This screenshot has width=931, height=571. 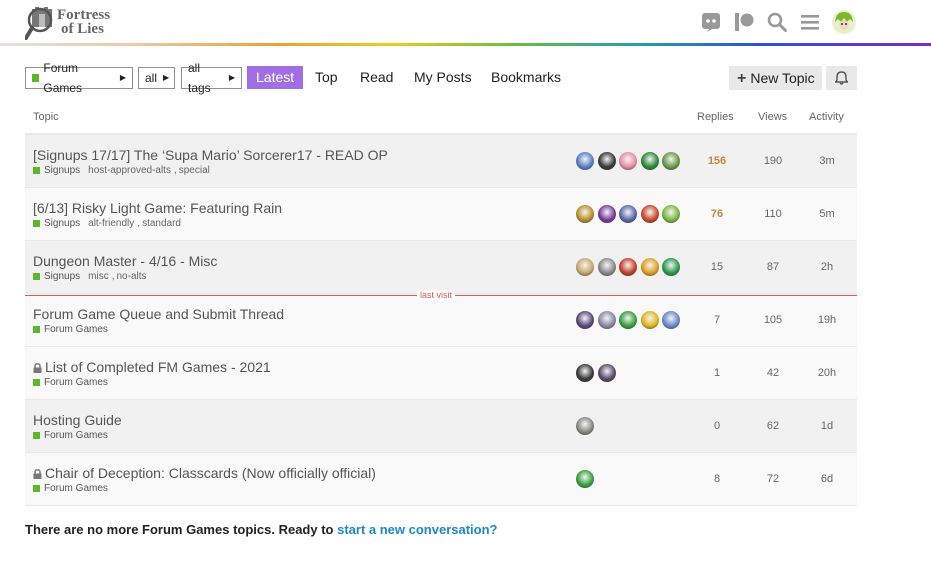 What do you see at coordinates (98, 276) in the screenshot?
I see `topic-tag: misc` at bounding box center [98, 276].